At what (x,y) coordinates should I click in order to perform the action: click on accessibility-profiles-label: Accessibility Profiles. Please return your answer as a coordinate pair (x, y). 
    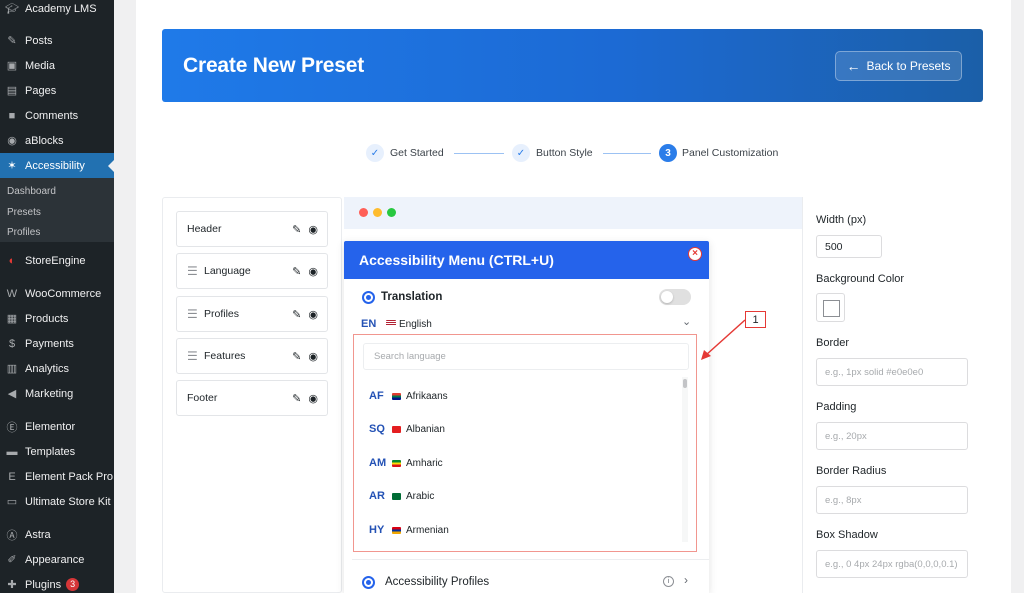
    Looking at the image, I should click on (437, 582).